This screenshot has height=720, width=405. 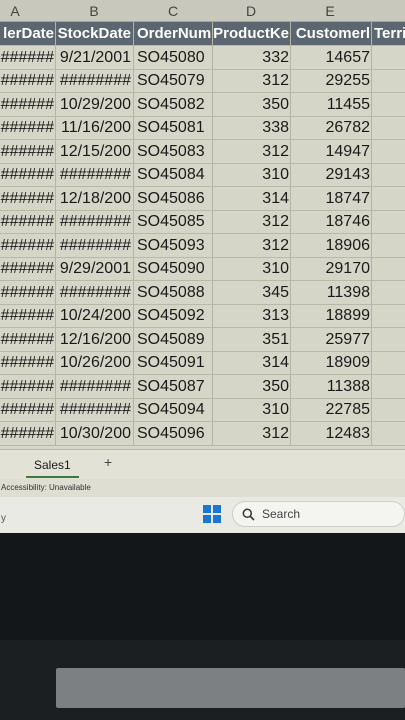 I want to click on order-number-cell: SO45083, so click(x=174, y=151).